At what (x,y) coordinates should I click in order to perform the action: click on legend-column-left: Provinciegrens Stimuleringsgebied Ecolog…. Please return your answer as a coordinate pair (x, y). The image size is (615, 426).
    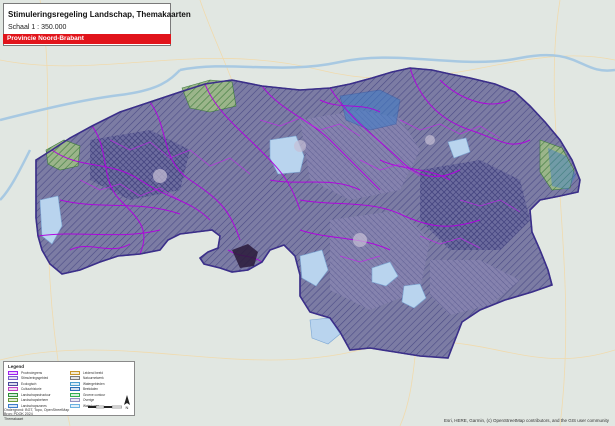
    Looking at the image, I should click on (38, 389).